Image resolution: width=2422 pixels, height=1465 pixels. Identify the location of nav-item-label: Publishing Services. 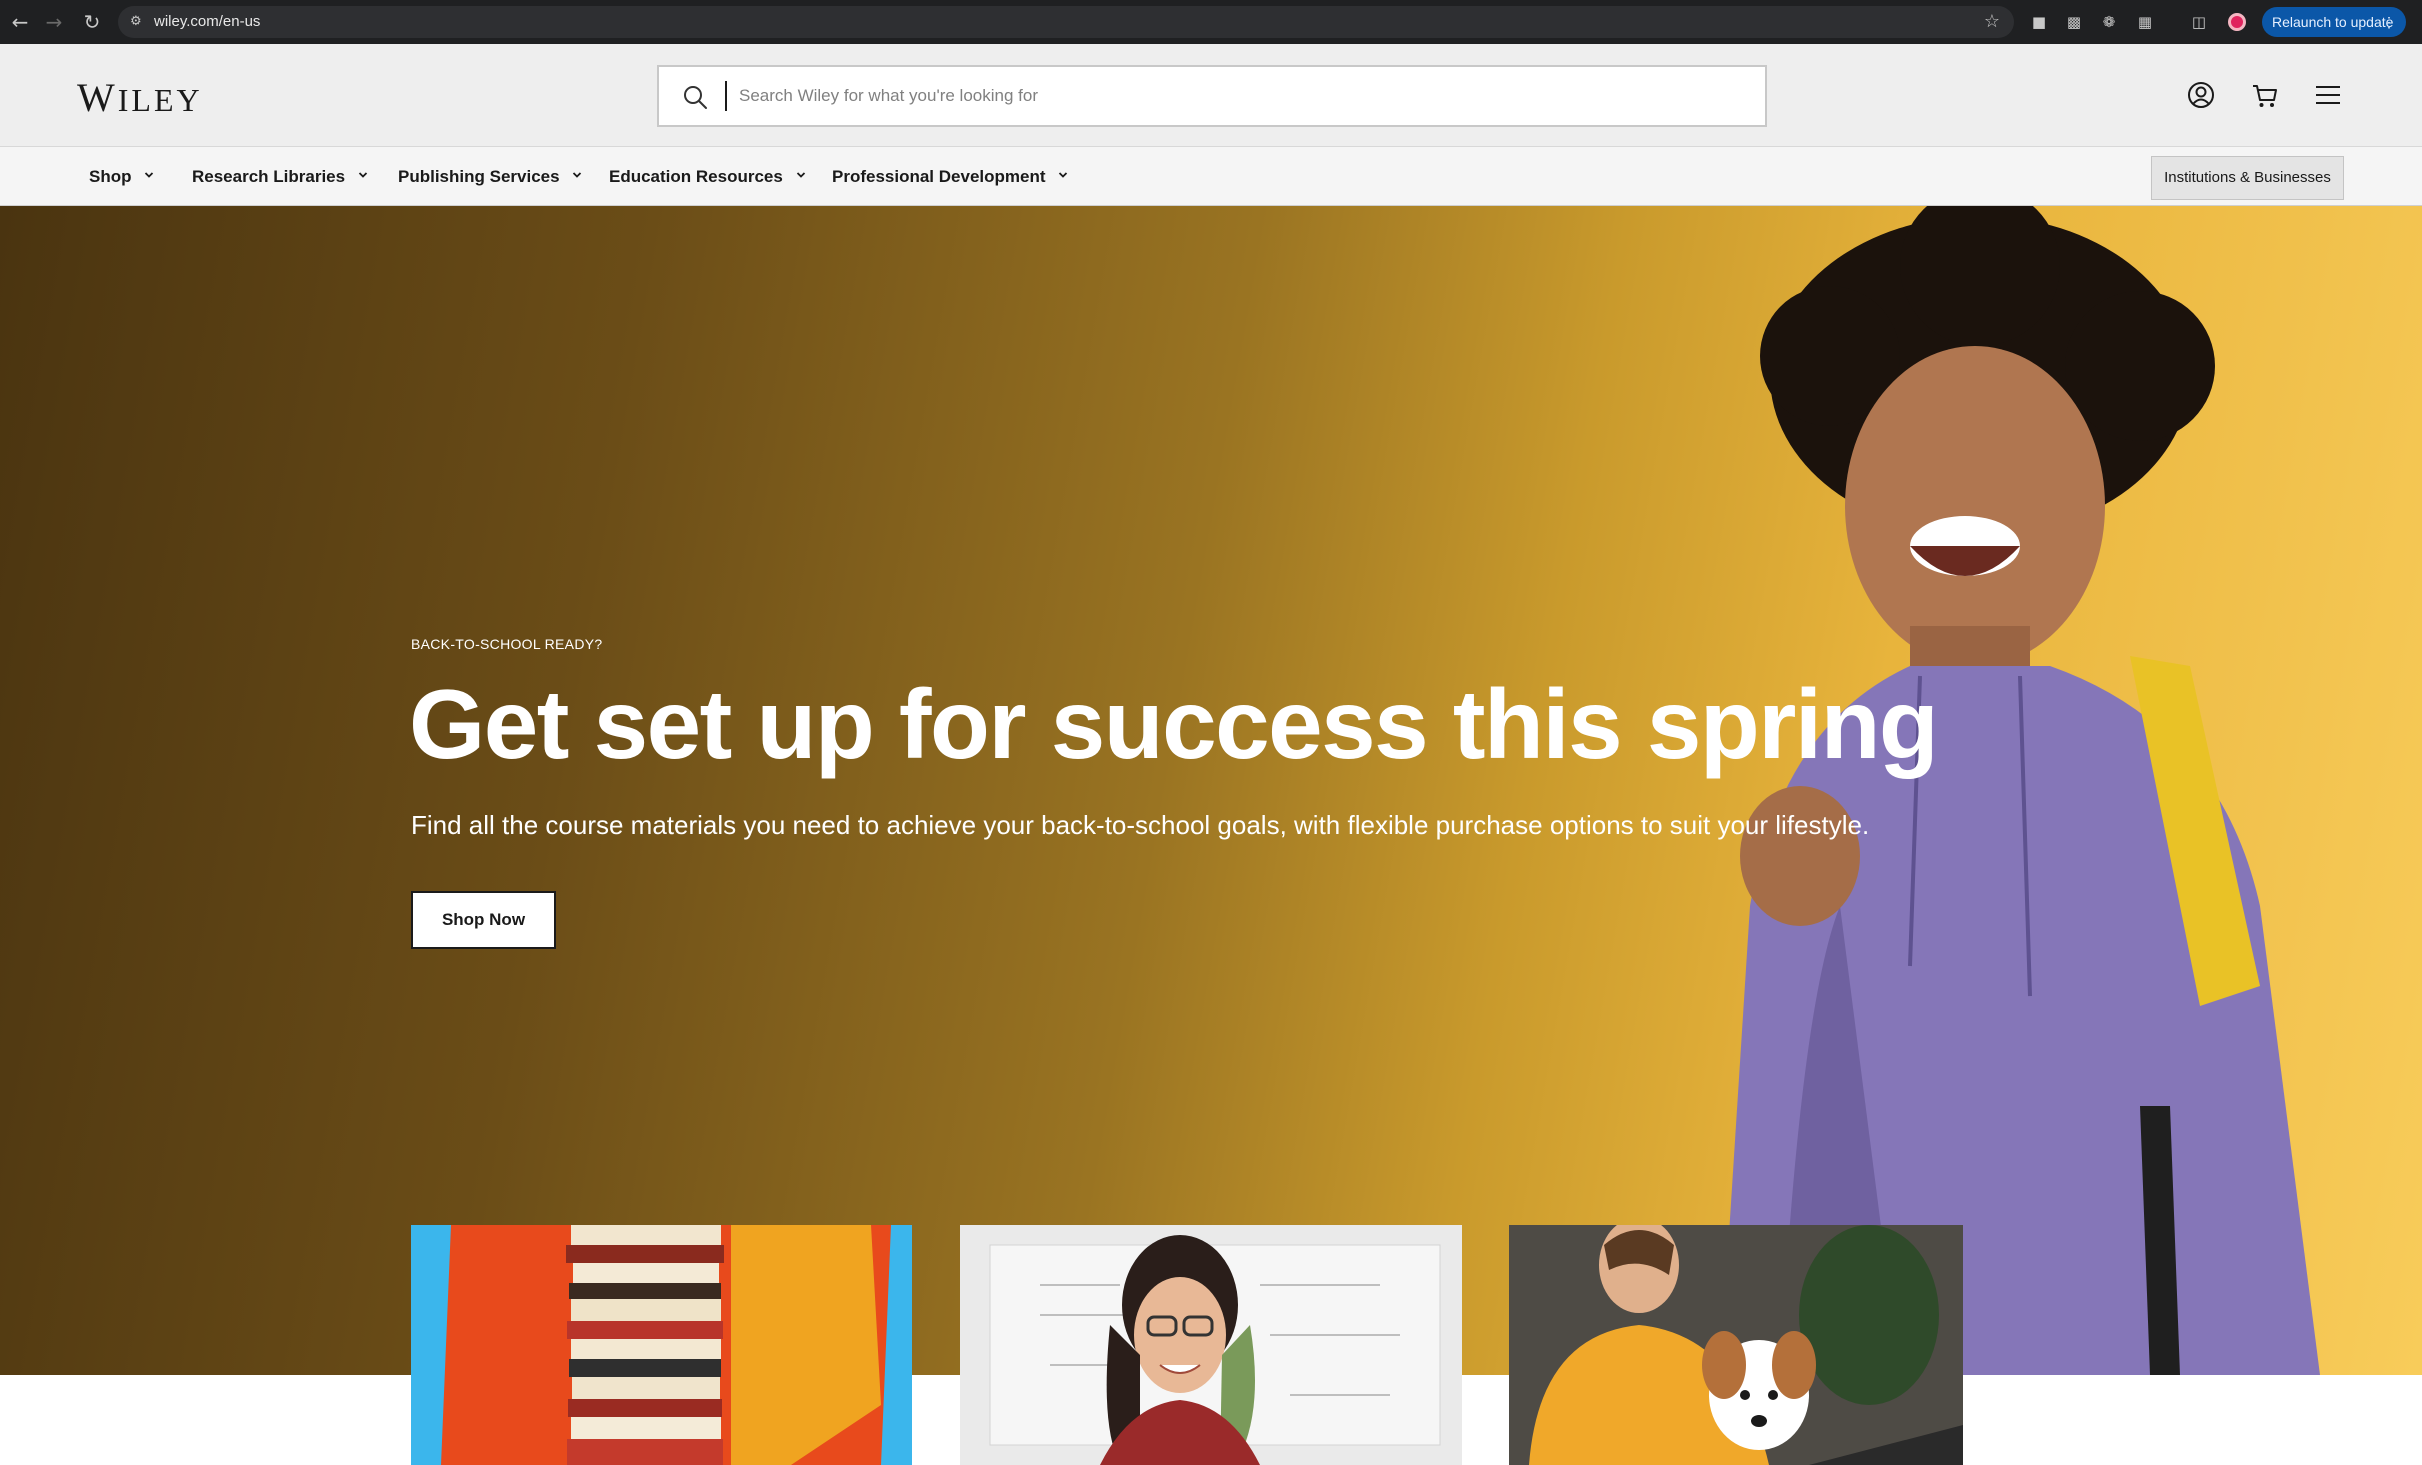
(479, 176).